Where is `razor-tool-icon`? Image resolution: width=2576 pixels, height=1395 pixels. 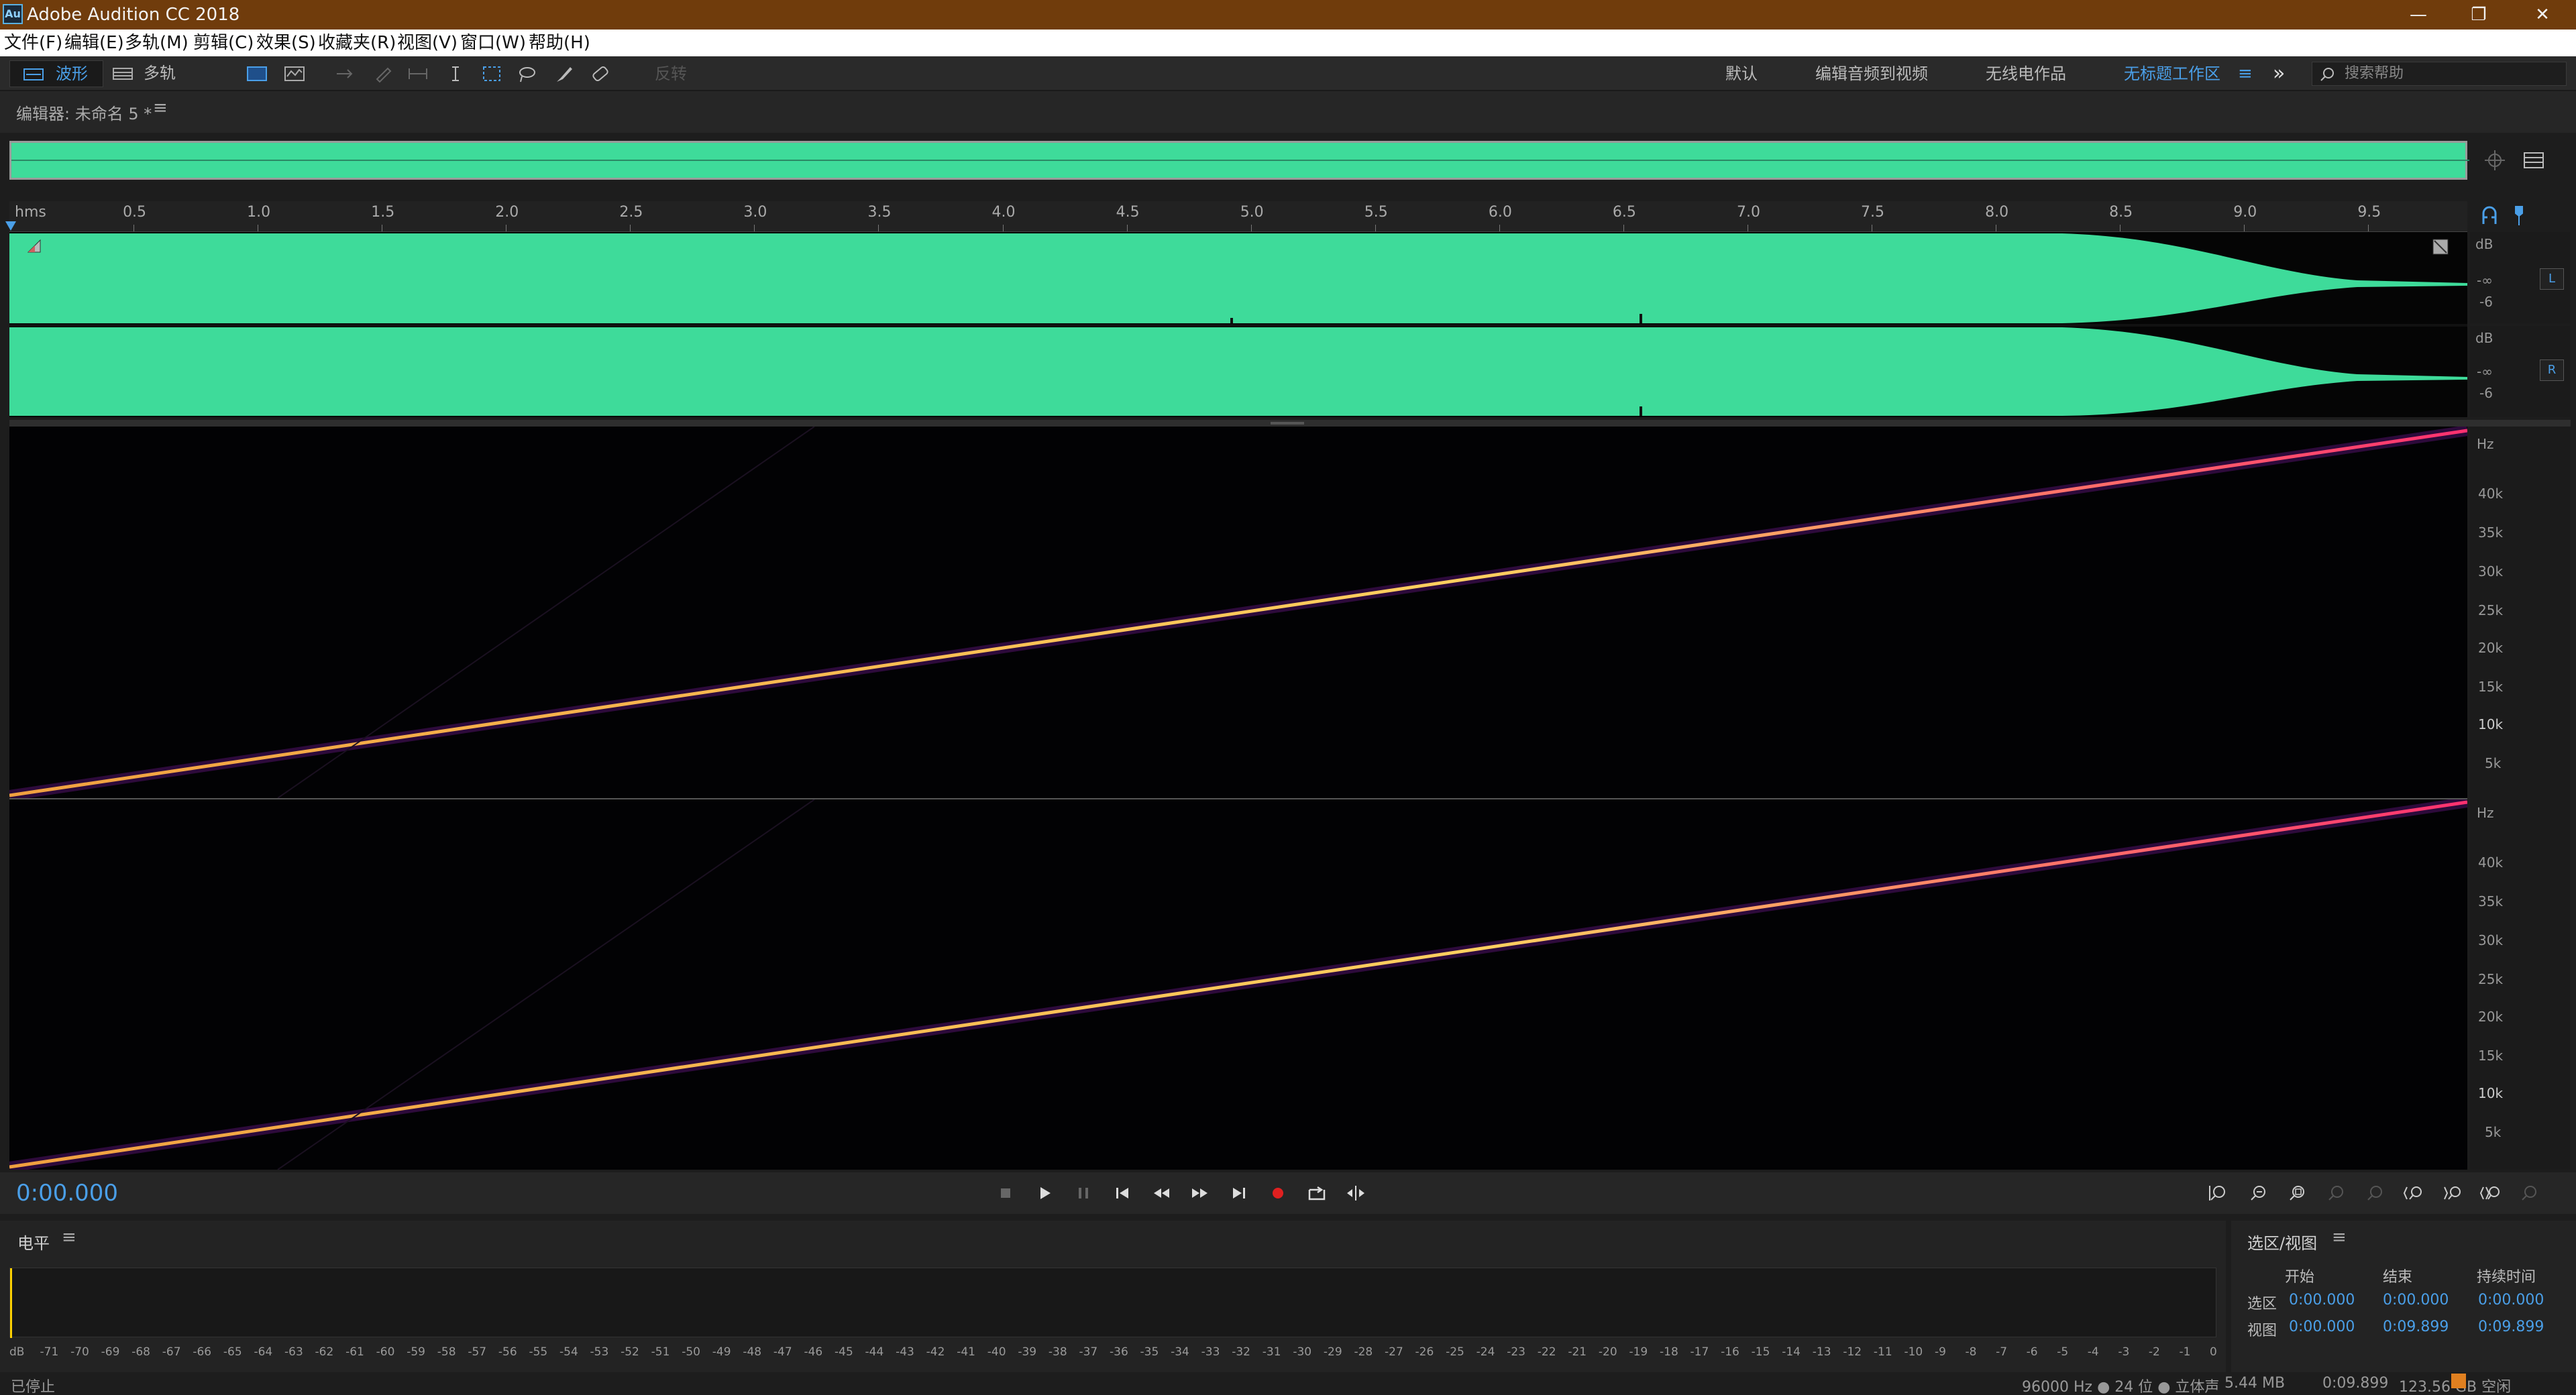
razor-tool-icon is located at coordinates (383, 73).